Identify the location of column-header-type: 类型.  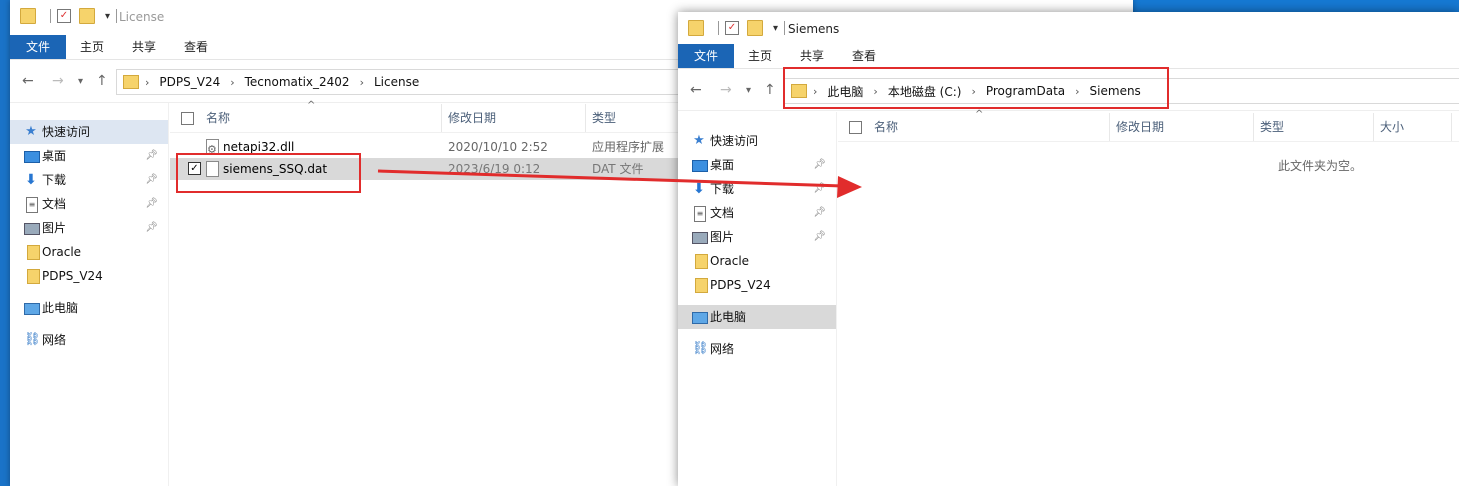
(1314, 127).